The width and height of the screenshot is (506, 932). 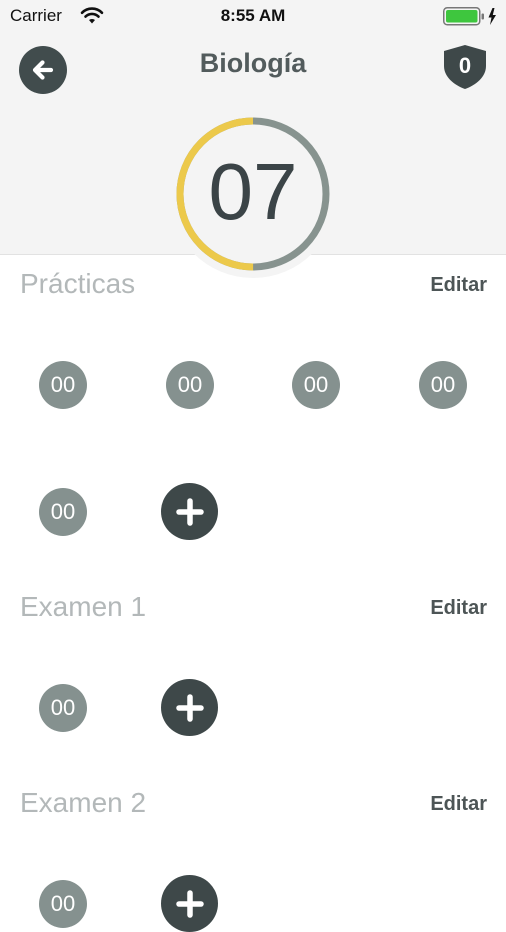 What do you see at coordinates (465, 65) in the screenshot?
I see `shield-badge-count: 0` at bounding box center [465, 65].